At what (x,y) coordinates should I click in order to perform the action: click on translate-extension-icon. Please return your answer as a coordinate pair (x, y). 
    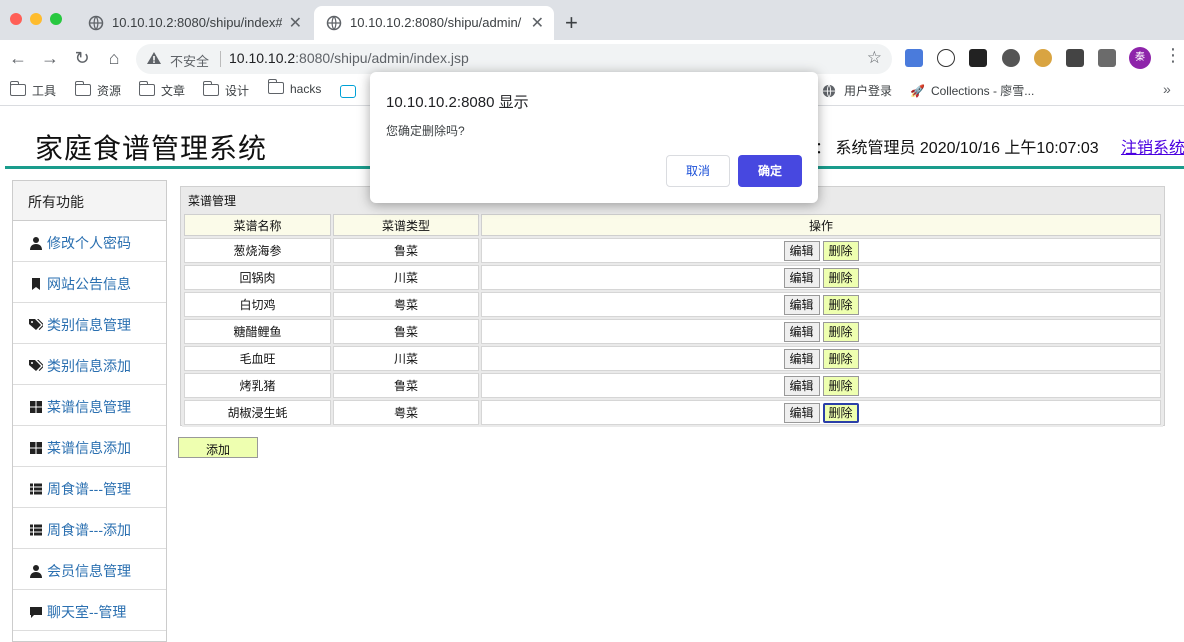
    Looking at the image, I should click on (914, 58).